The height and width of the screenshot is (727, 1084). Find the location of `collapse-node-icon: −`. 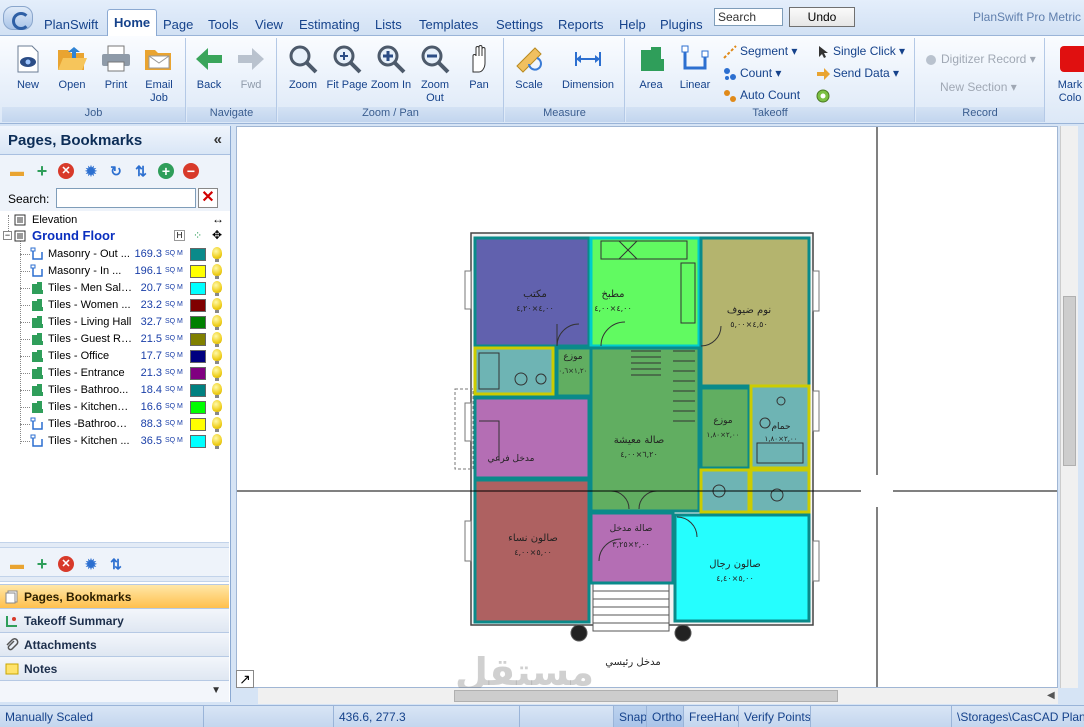

collapse-node-icon: − is located at coordinates (7, 235).